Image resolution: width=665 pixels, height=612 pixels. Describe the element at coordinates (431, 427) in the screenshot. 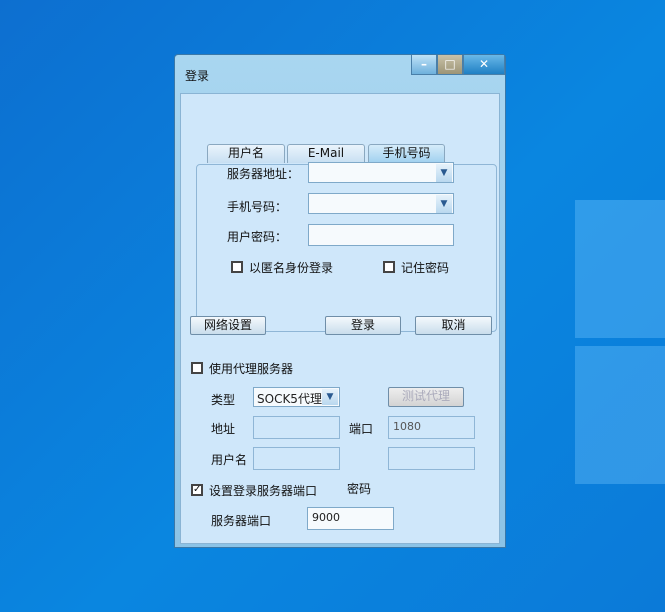

I see `proxy-port-input: 1080` at that location.